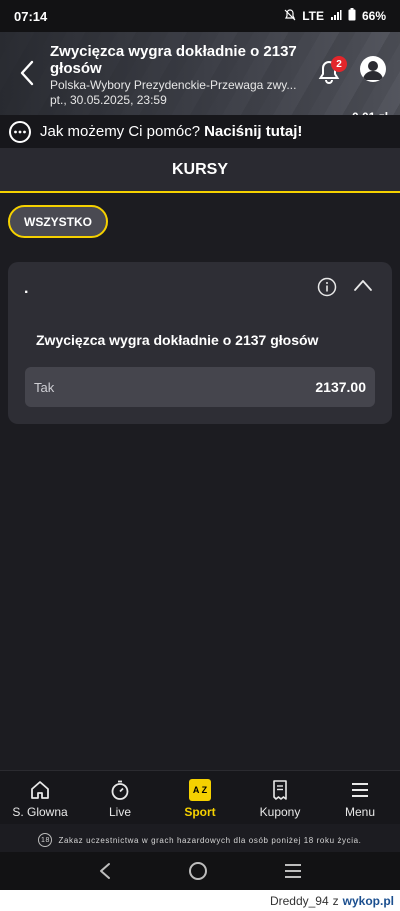 The width and height of the screenshot is (400, 911). Describe the element at coordinates (368, 900) in the screenshot. I see `watermark-site: wykop.pl` at that location.